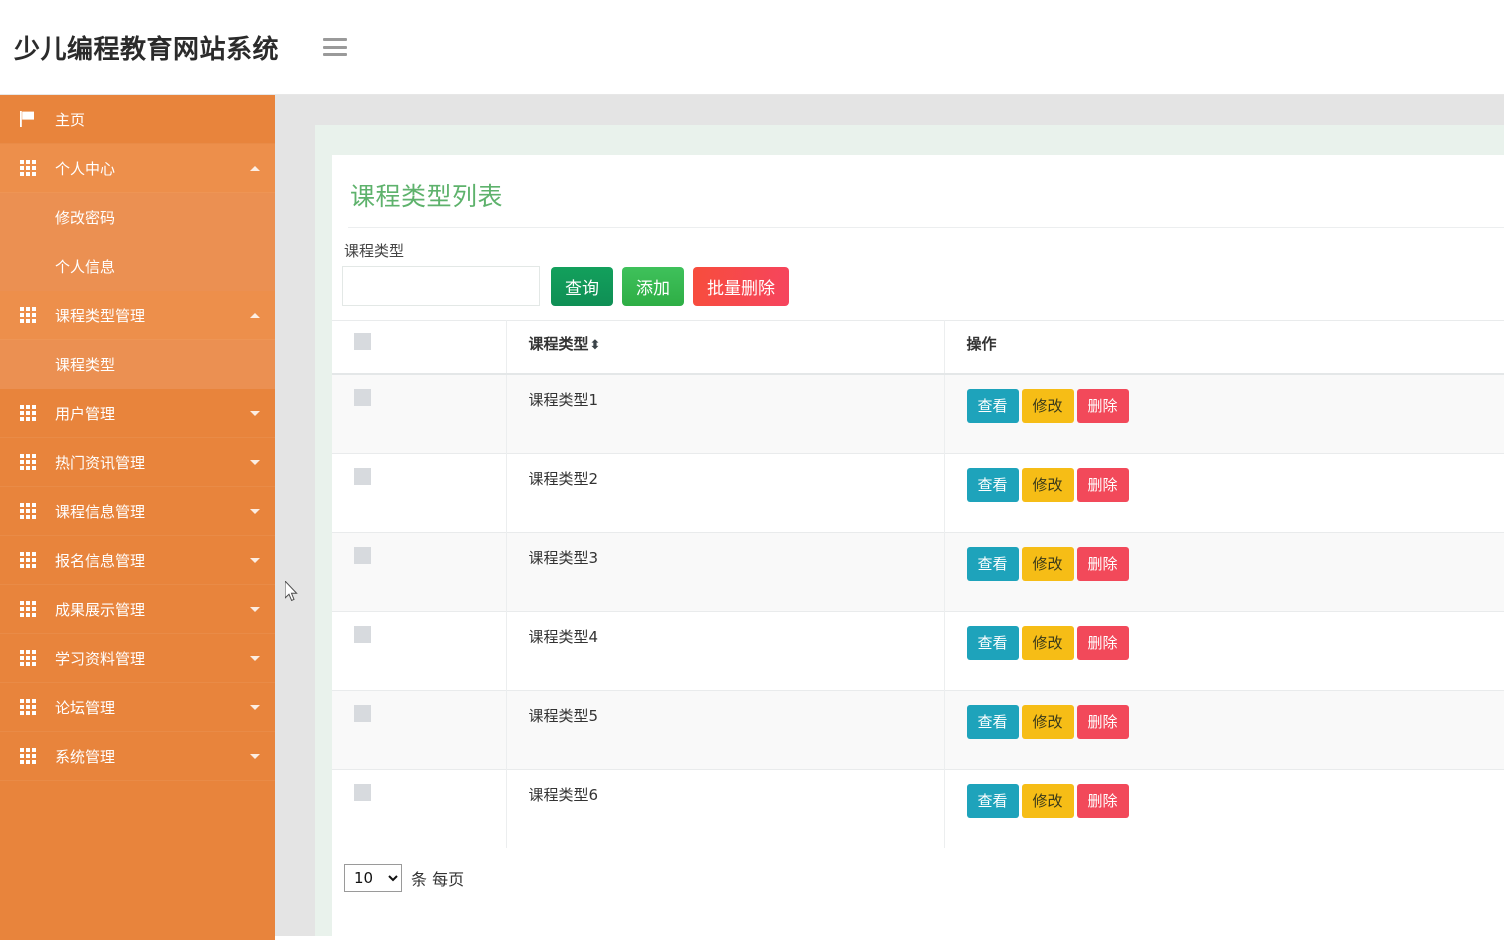  Describe the element at coordinates (100, 560) in the screenshot. I see `sidebar-item-label: 报名信息管理` at that location.